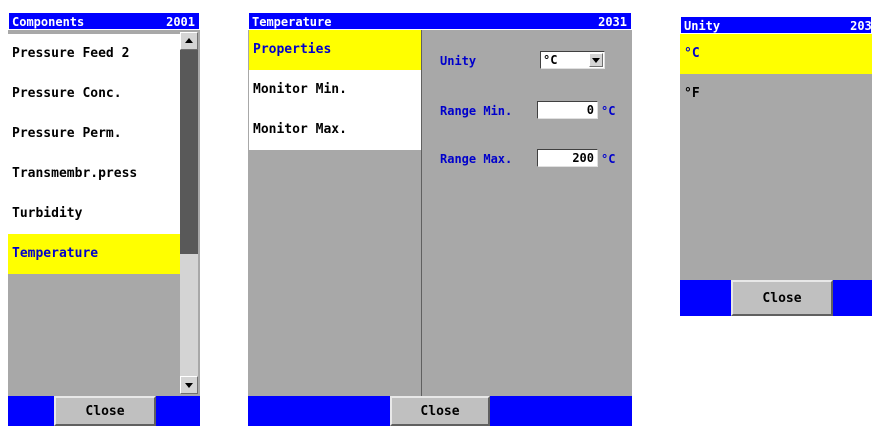  I want to click on list-item-pressure-feed-2: Pressure Feed 2, so click(94, 54).